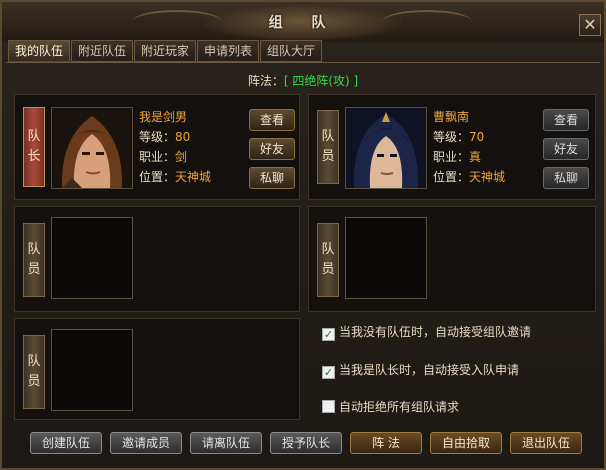  I want to click on tab-nearby-players: 附近玩家, so click(165, 51).